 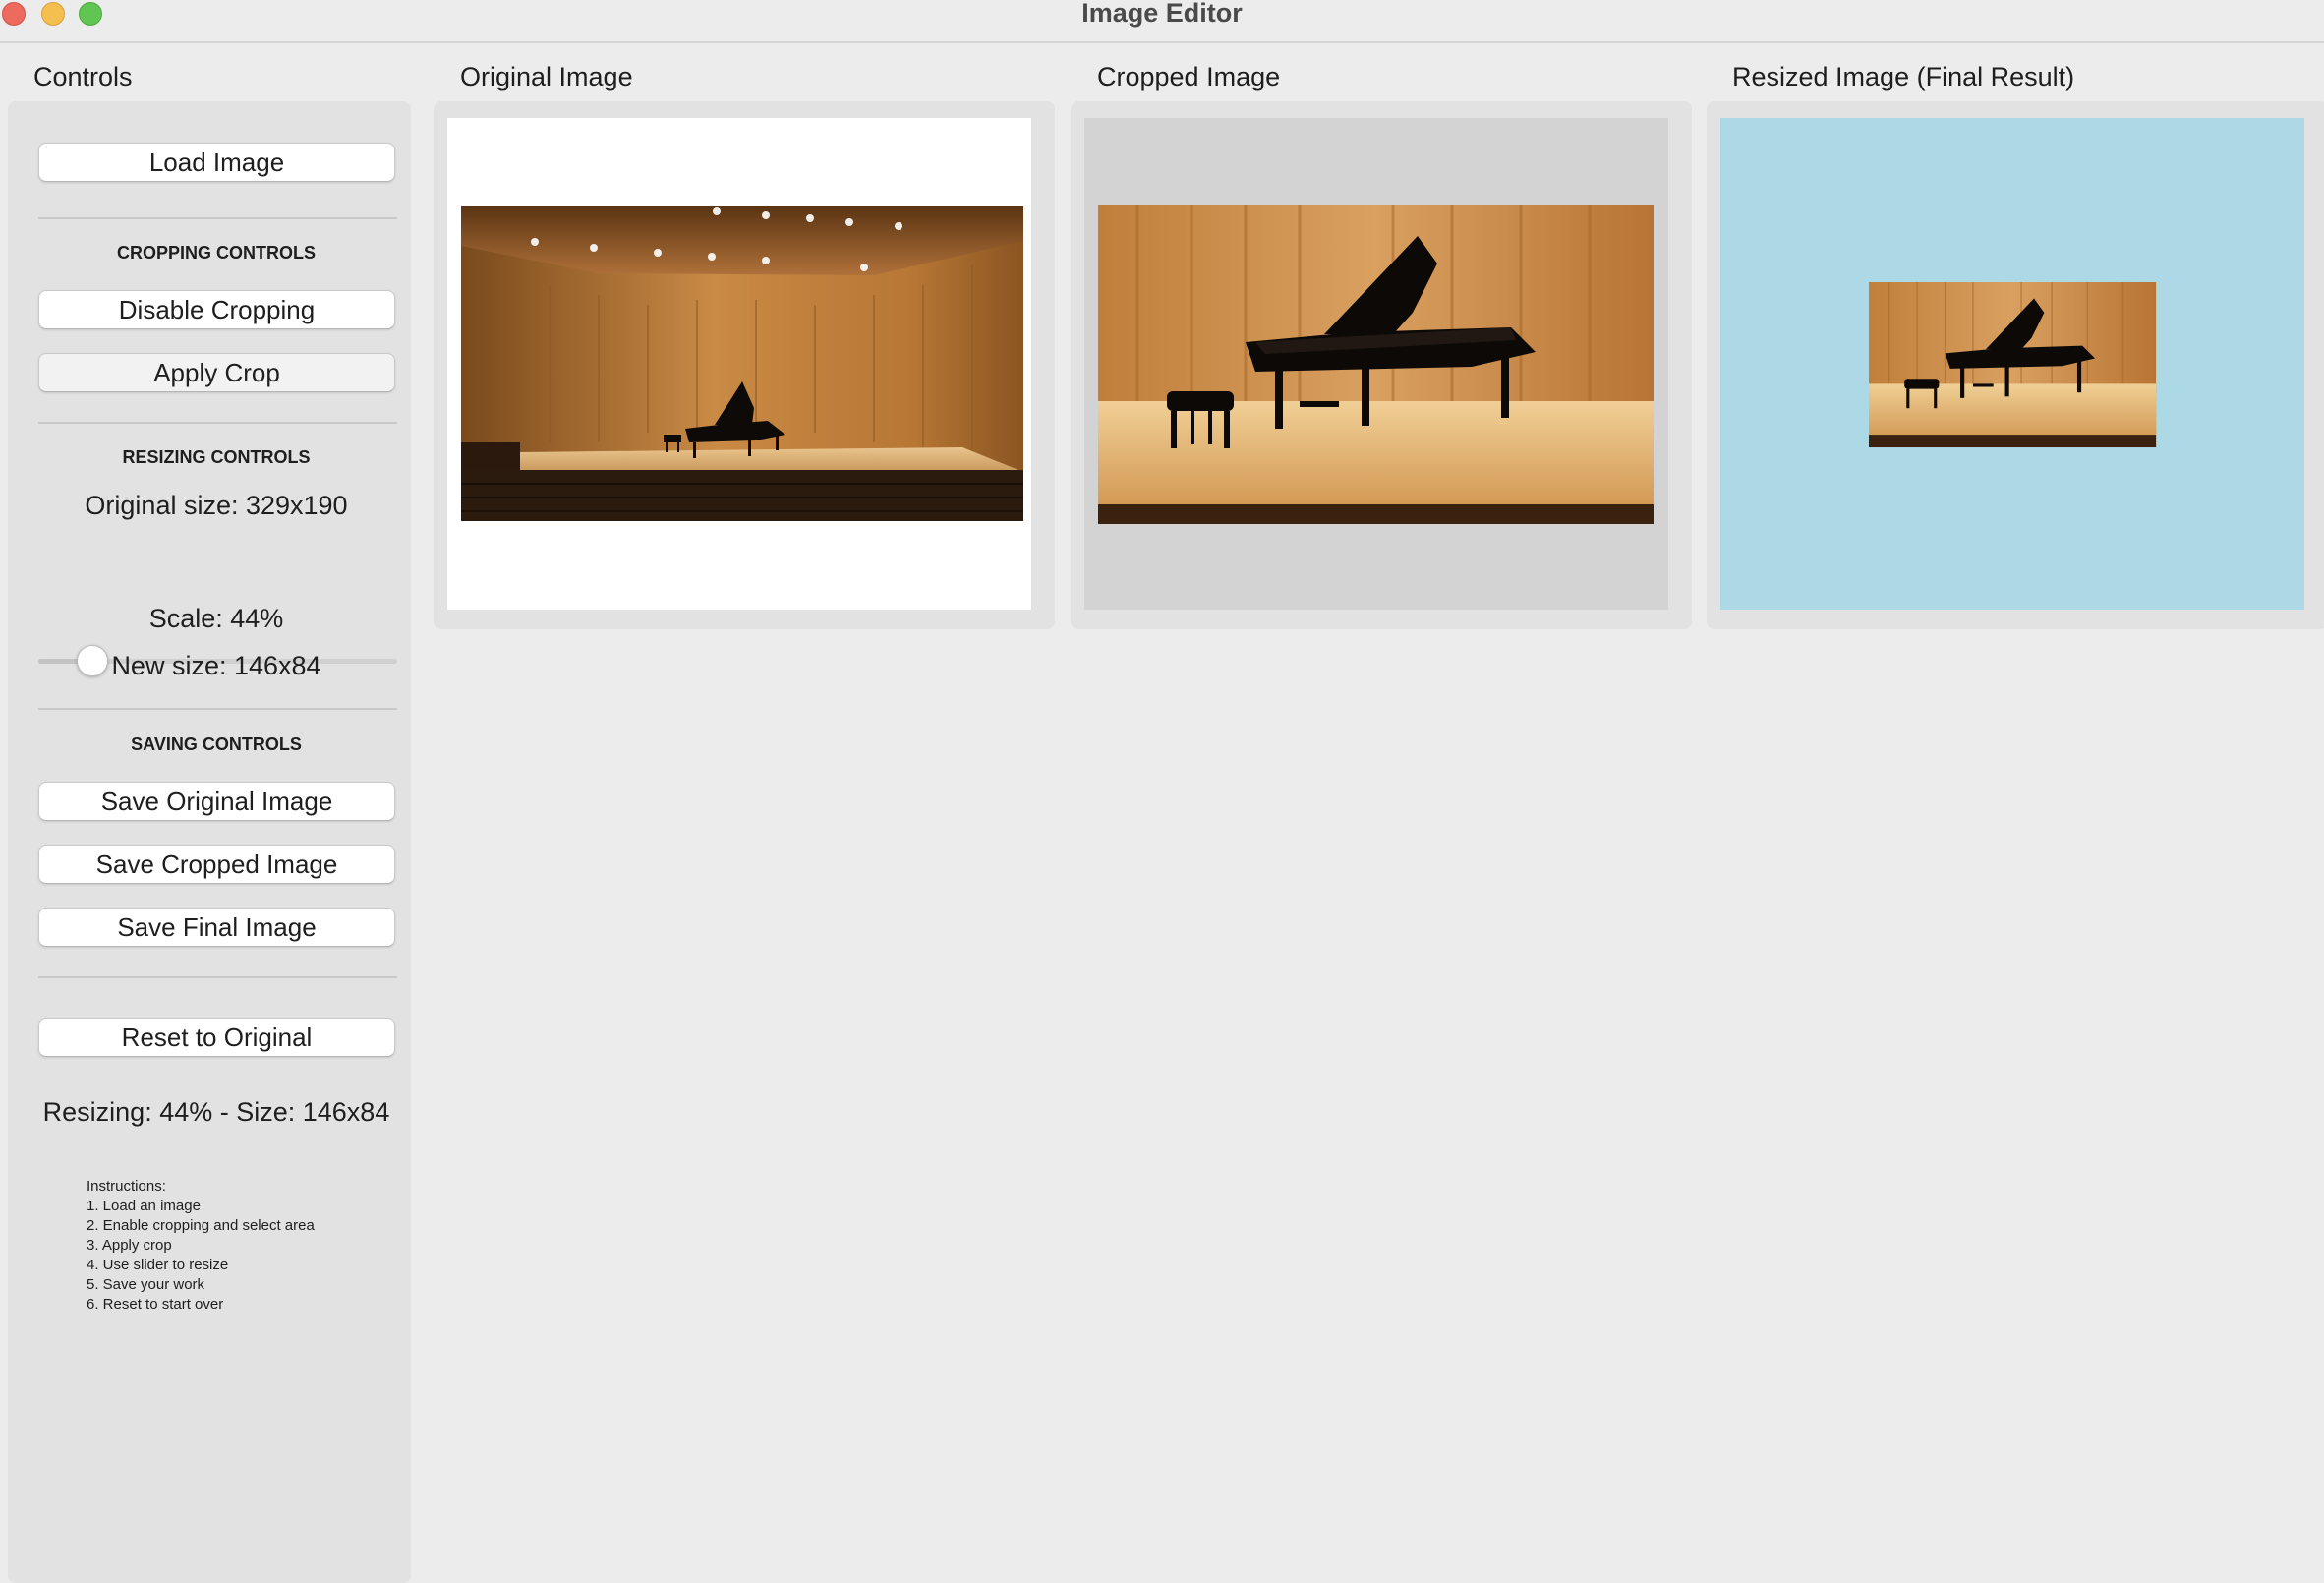 I want to click on original-image-panel, so click(x=744, y=365).